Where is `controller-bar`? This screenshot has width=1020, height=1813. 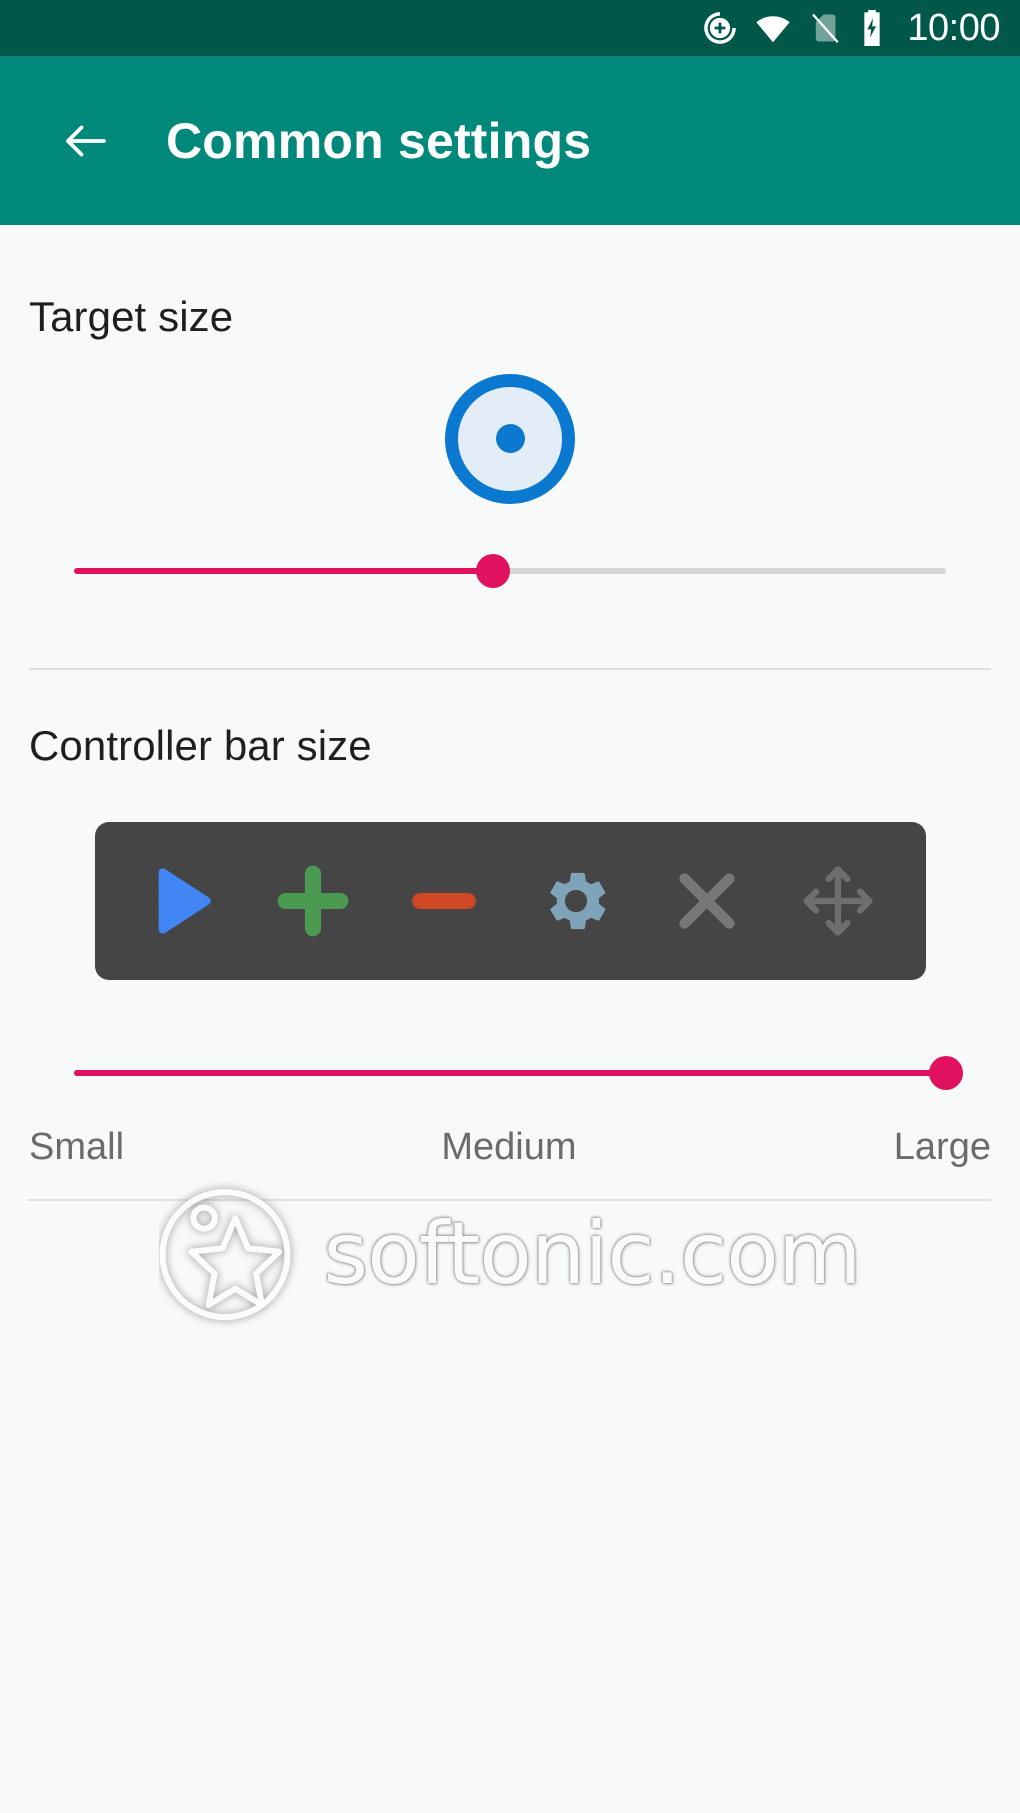 controller-bar is located at coordinates (510, 901).